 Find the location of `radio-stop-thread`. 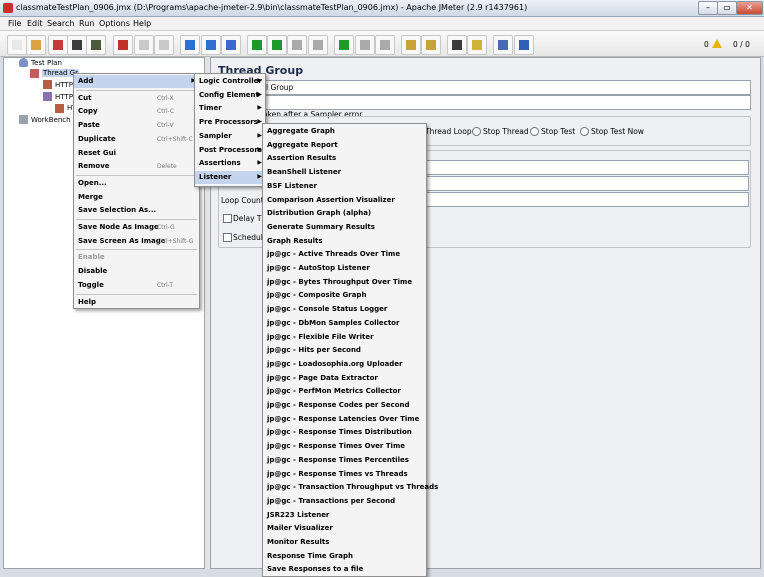

radio-stop-thread is located at coordinates (476, 131).